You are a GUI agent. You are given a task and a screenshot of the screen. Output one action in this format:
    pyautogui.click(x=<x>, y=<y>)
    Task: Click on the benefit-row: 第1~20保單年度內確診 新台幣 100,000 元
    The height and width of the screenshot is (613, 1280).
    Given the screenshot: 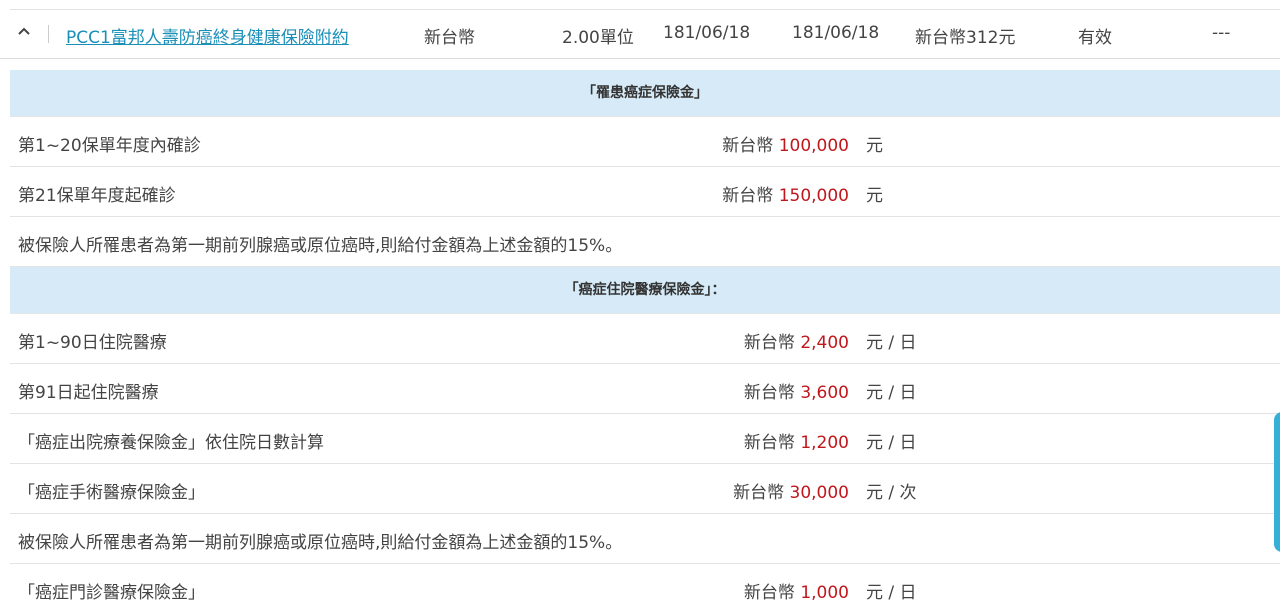 What is the action you would take?
    pyautogui.click(x=645, y=142)
    